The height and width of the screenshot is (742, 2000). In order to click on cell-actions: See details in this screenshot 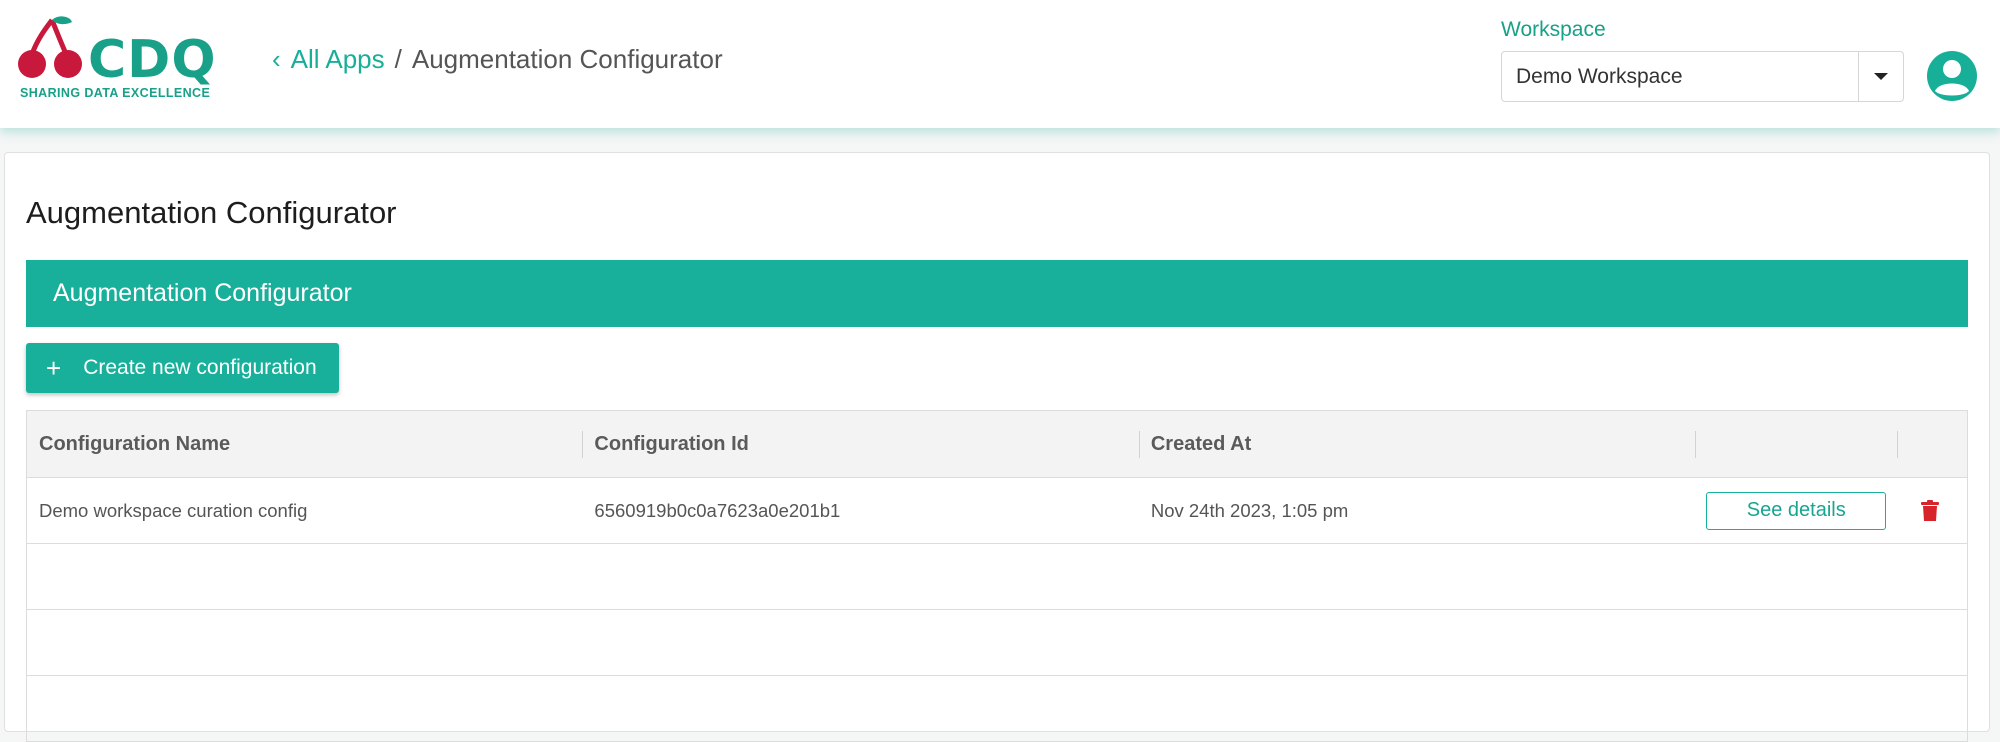, I will do `click(1796, 510)`.